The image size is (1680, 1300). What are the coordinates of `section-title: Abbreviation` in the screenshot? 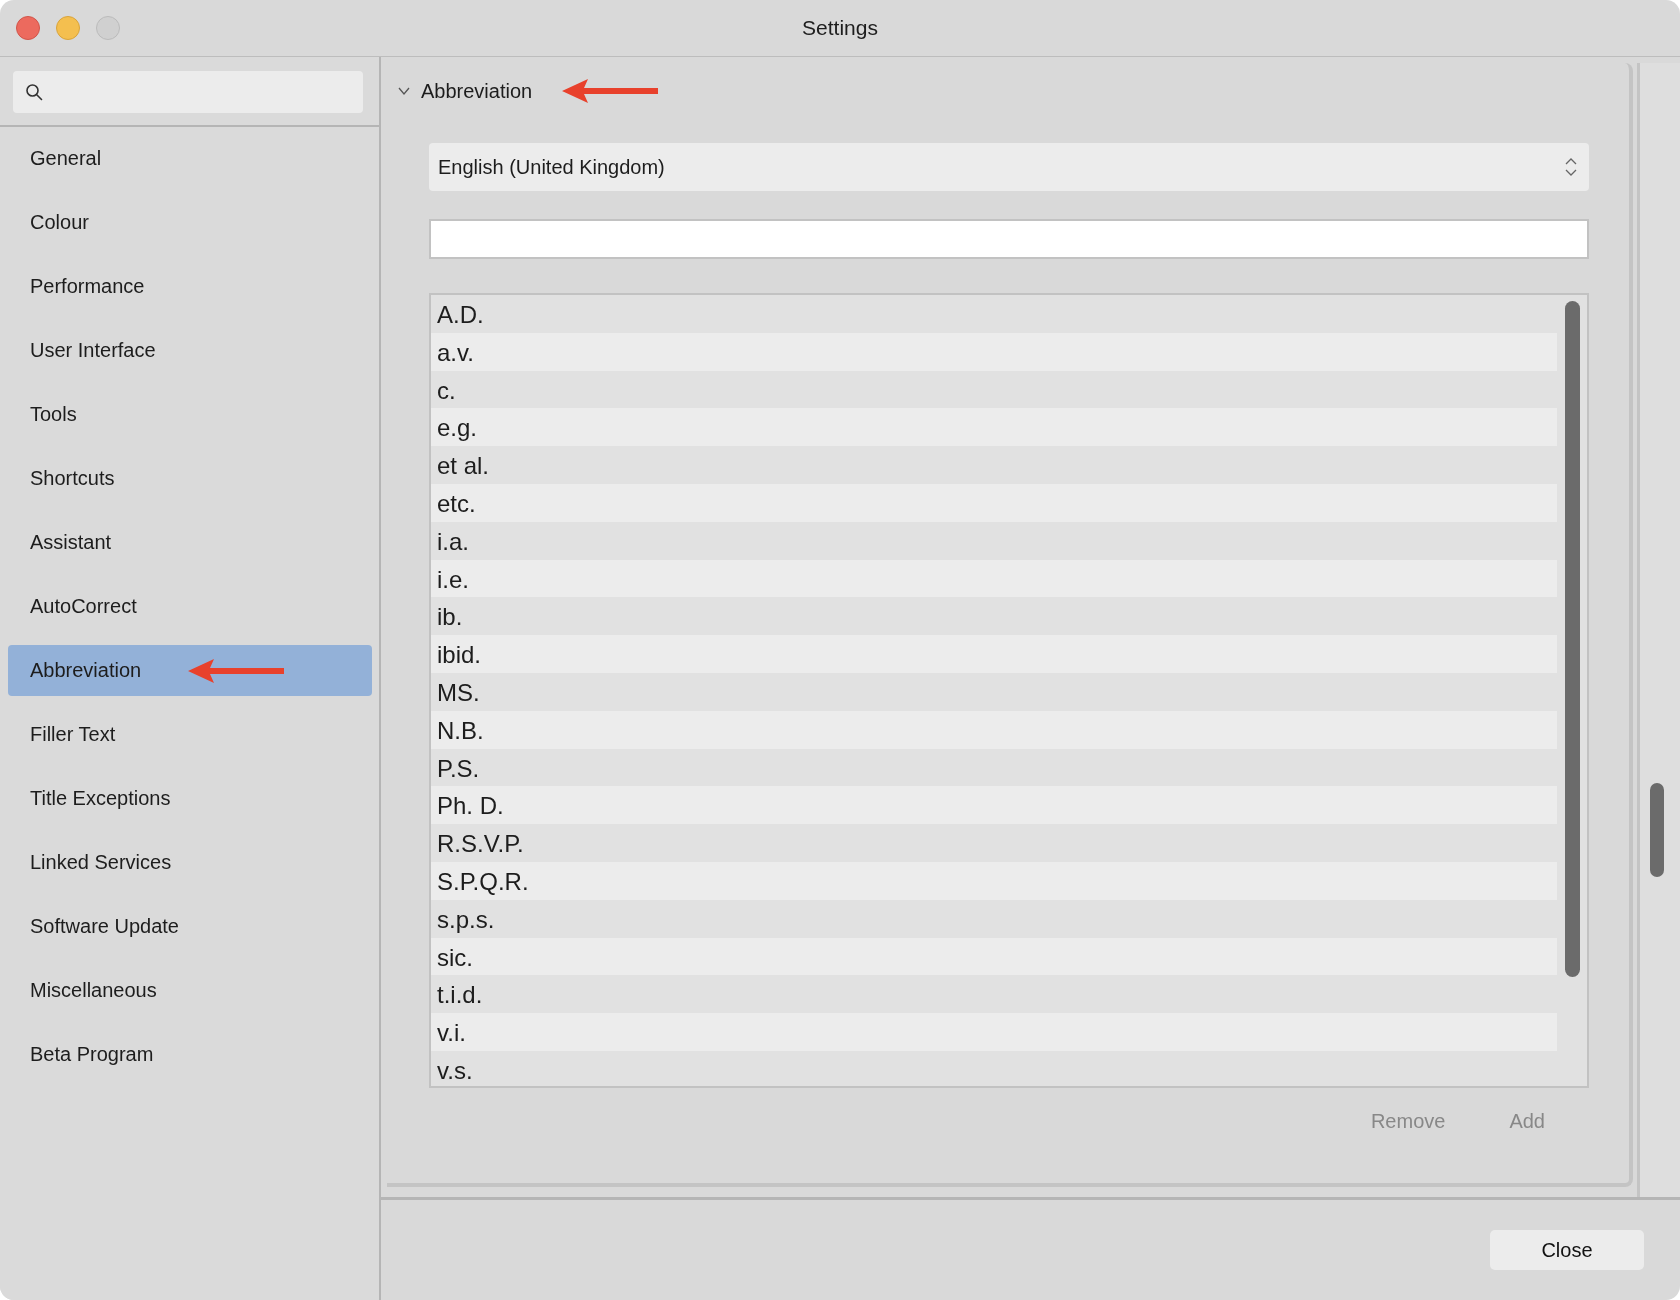 It's located at (477, 91).